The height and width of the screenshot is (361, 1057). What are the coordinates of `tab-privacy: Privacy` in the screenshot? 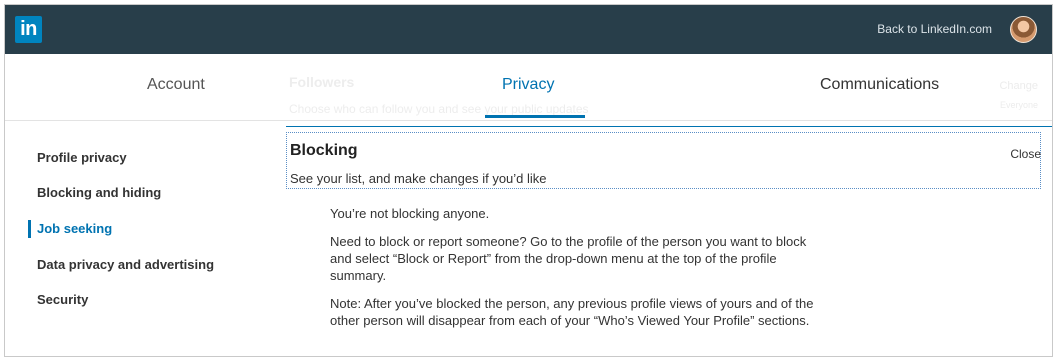 It's located at (528, 85).